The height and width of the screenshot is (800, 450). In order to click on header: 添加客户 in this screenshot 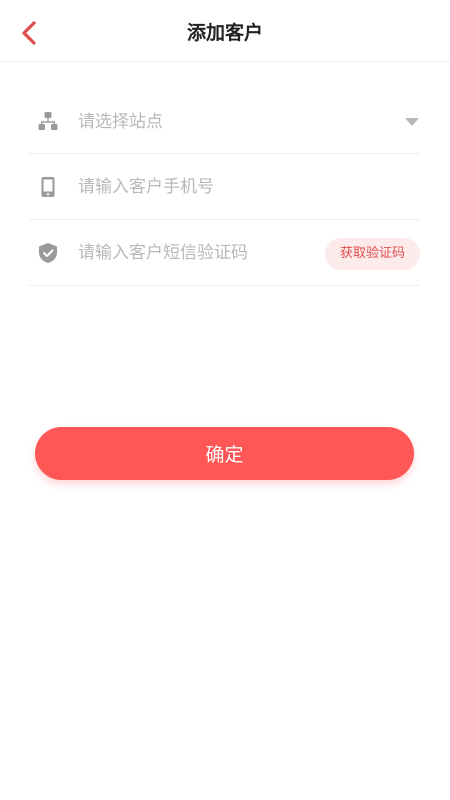, I will do `click(225, 31)`.